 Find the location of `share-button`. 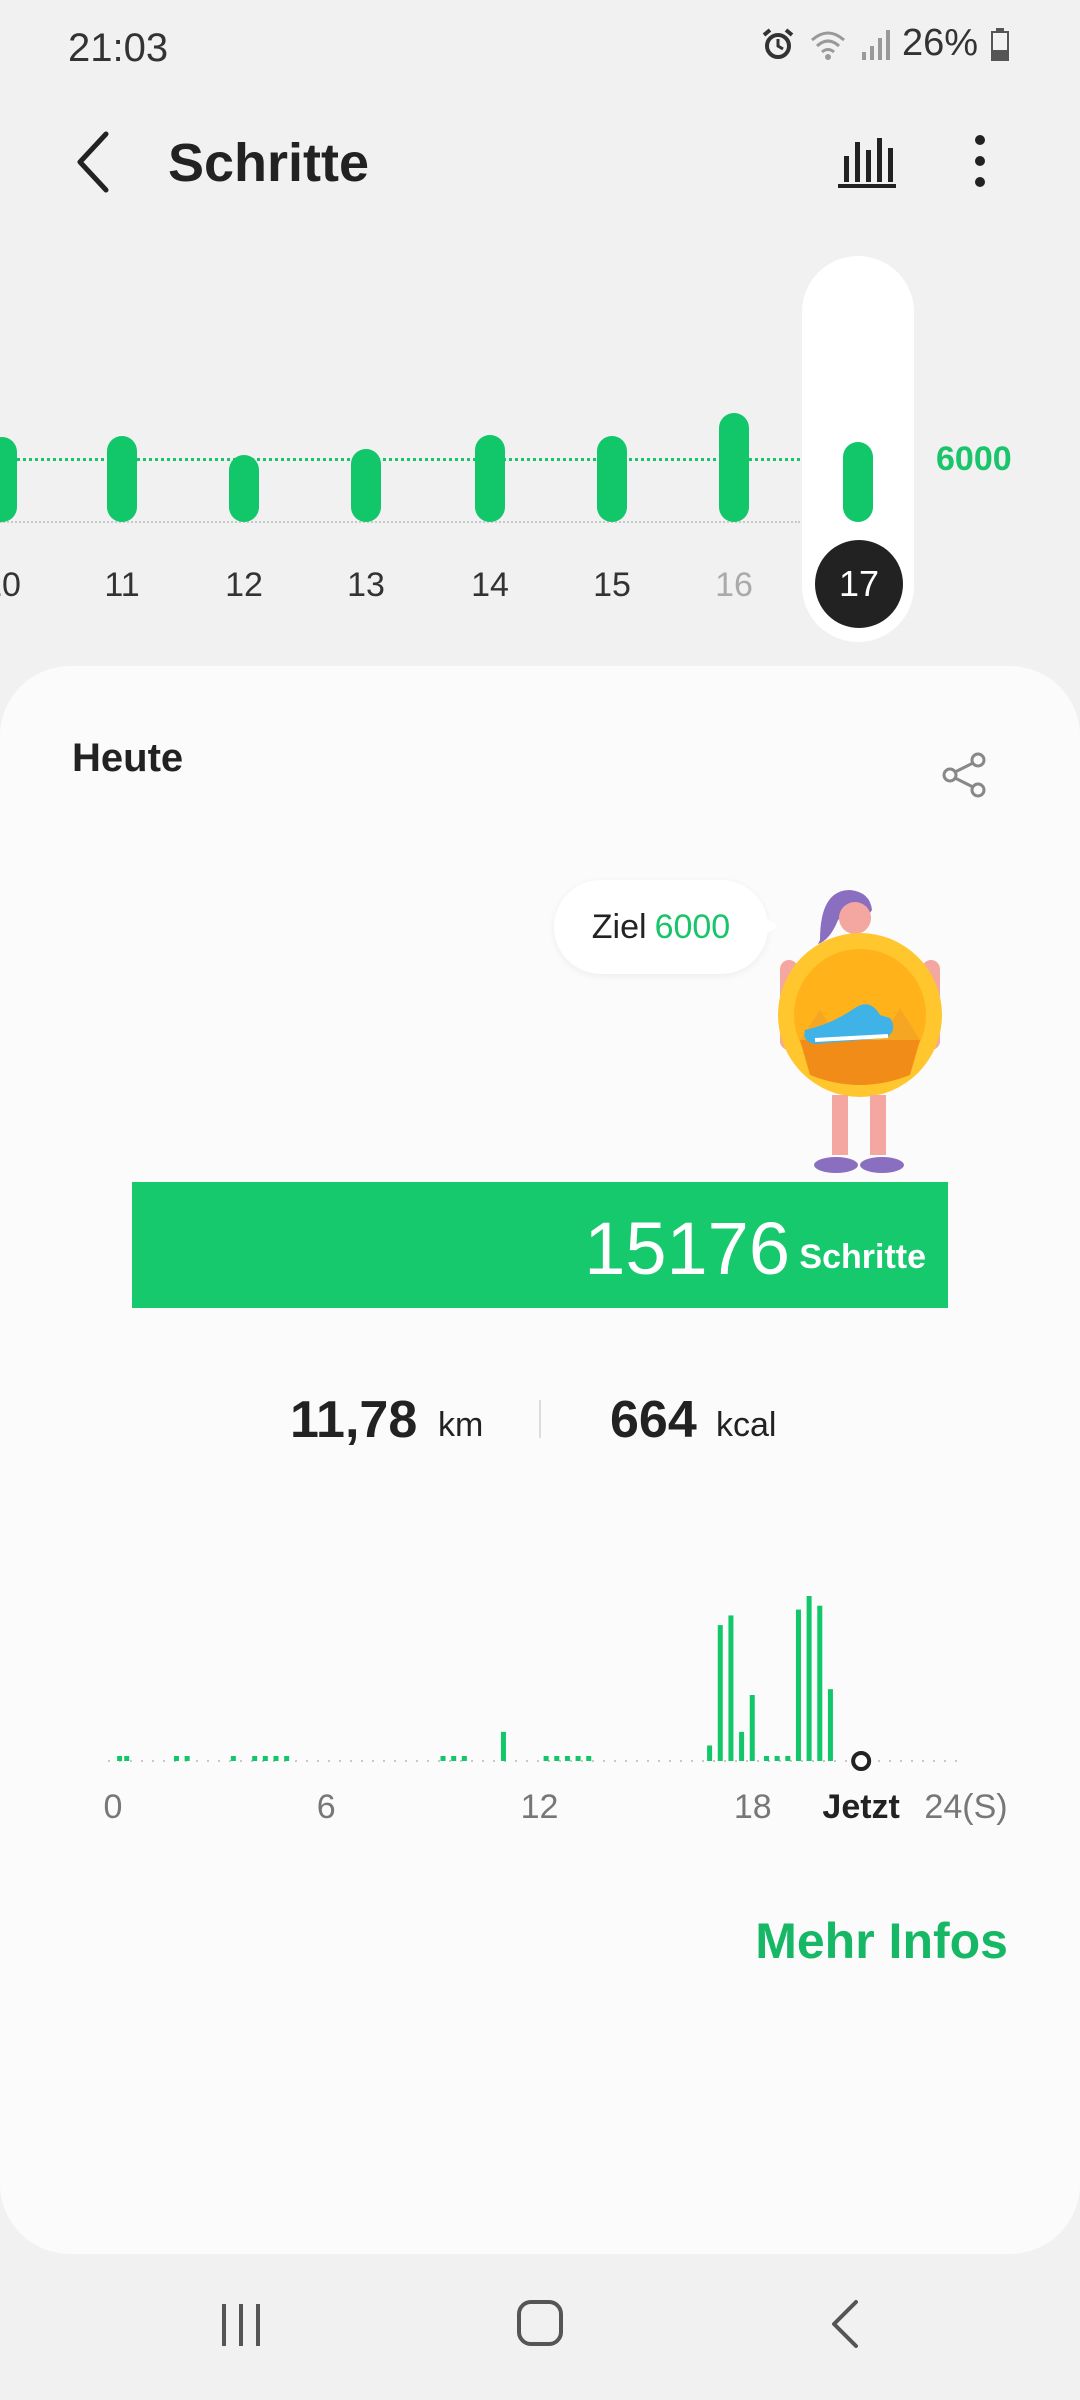

share-button is located at coordinates (965, 775).